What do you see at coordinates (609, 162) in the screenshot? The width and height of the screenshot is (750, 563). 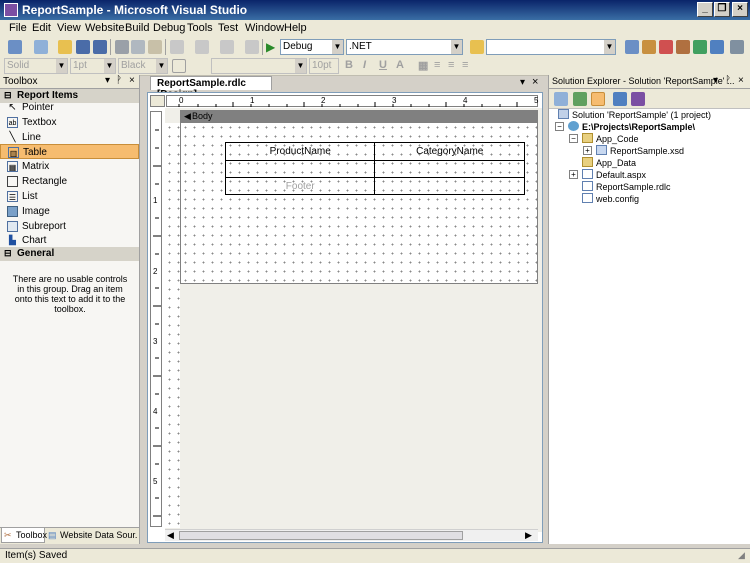 I see `tree-app-data: App_Data` at bounding box center [609, 162].